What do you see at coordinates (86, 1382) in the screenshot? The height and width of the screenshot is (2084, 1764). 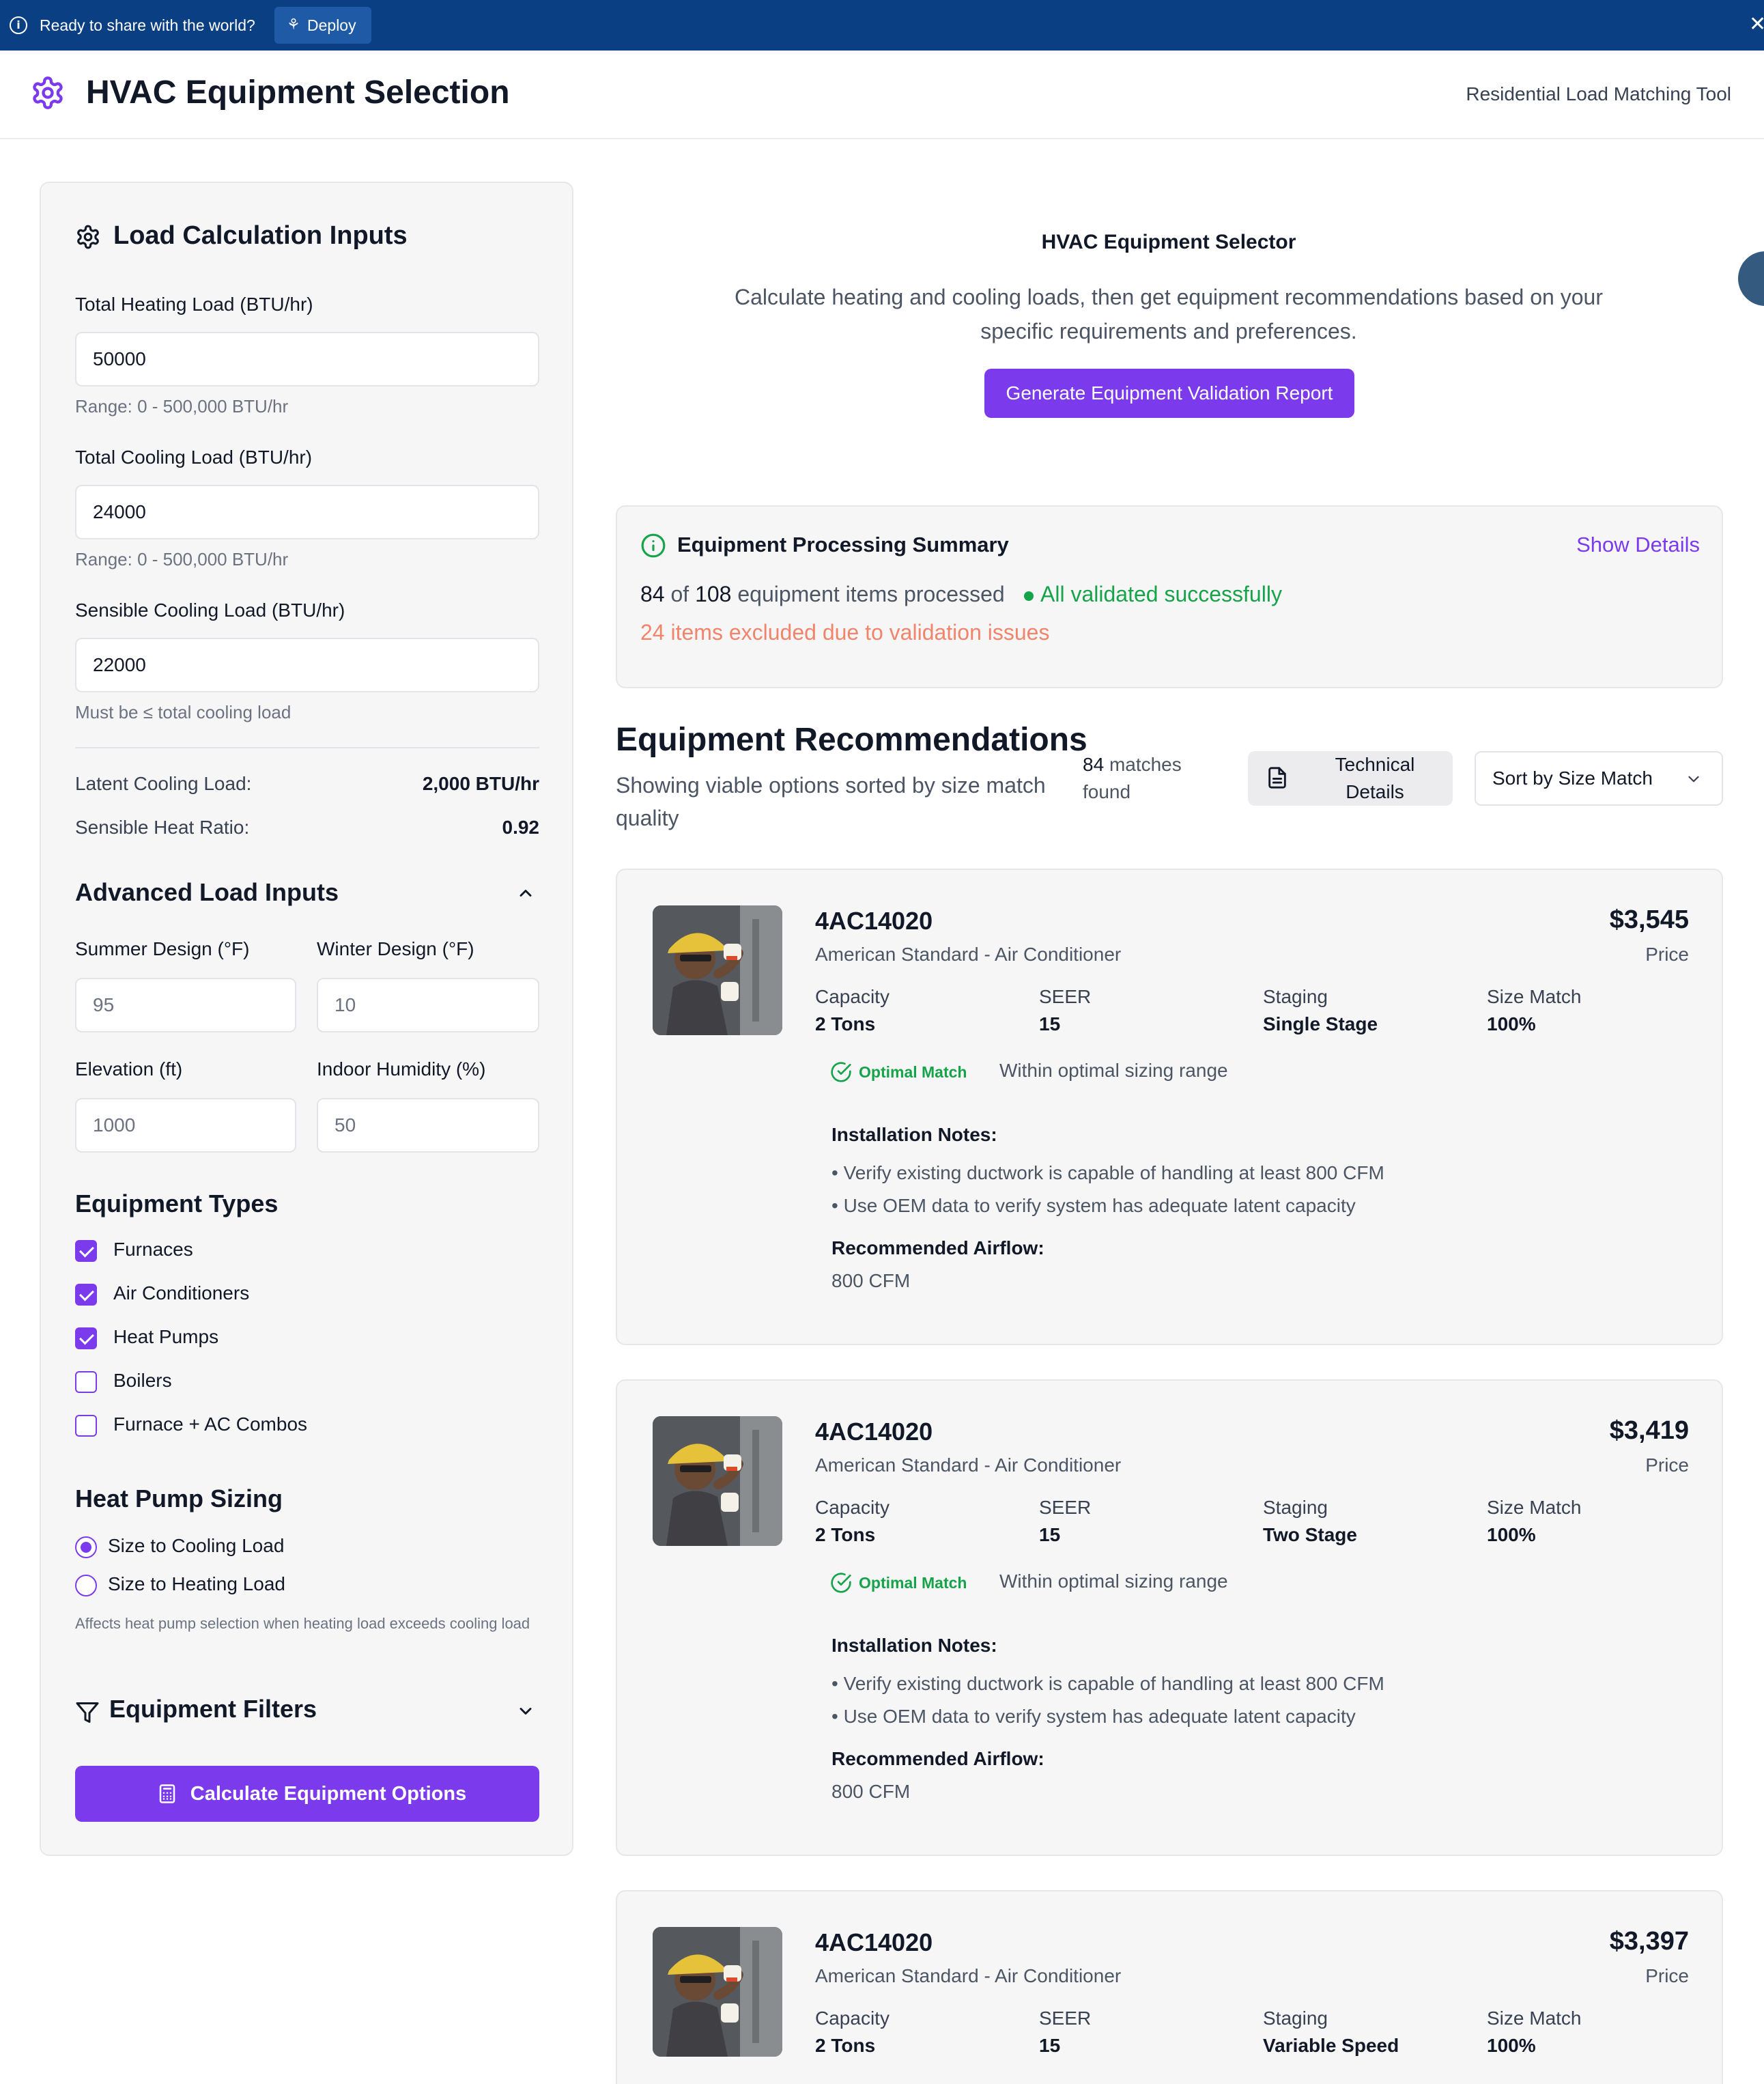 I see `checkbox-boilers` at bounding box center [86, 1382].